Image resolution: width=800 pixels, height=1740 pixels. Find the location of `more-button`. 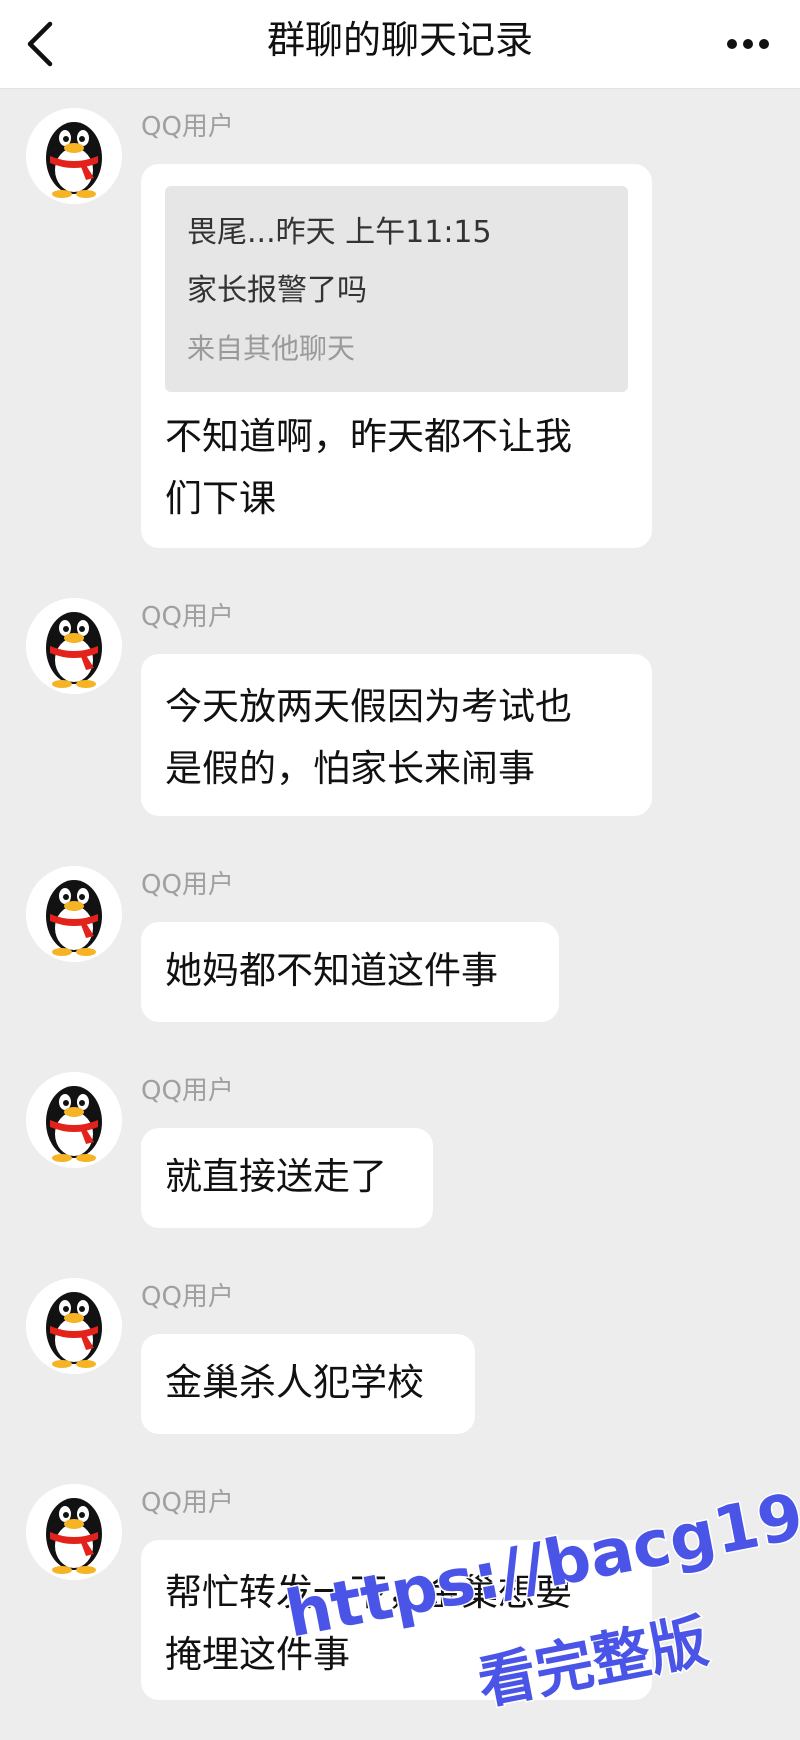

more-button is located at coordinates (748, 44).